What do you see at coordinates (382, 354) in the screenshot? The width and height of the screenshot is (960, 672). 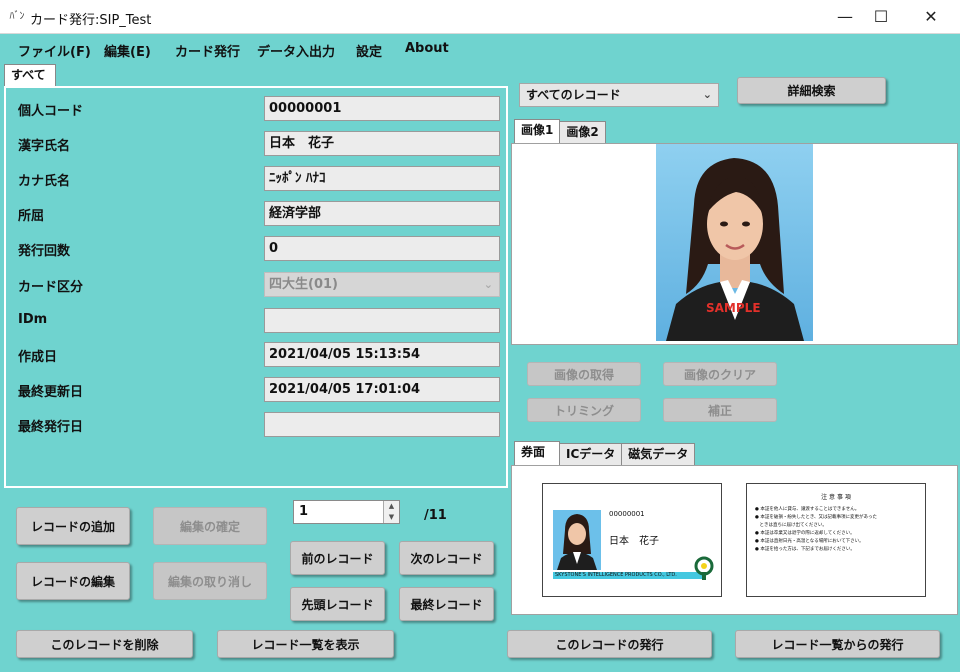 I see `created-date-field: 2021/04/05 15:13:54` at bounding box center [382, 354].